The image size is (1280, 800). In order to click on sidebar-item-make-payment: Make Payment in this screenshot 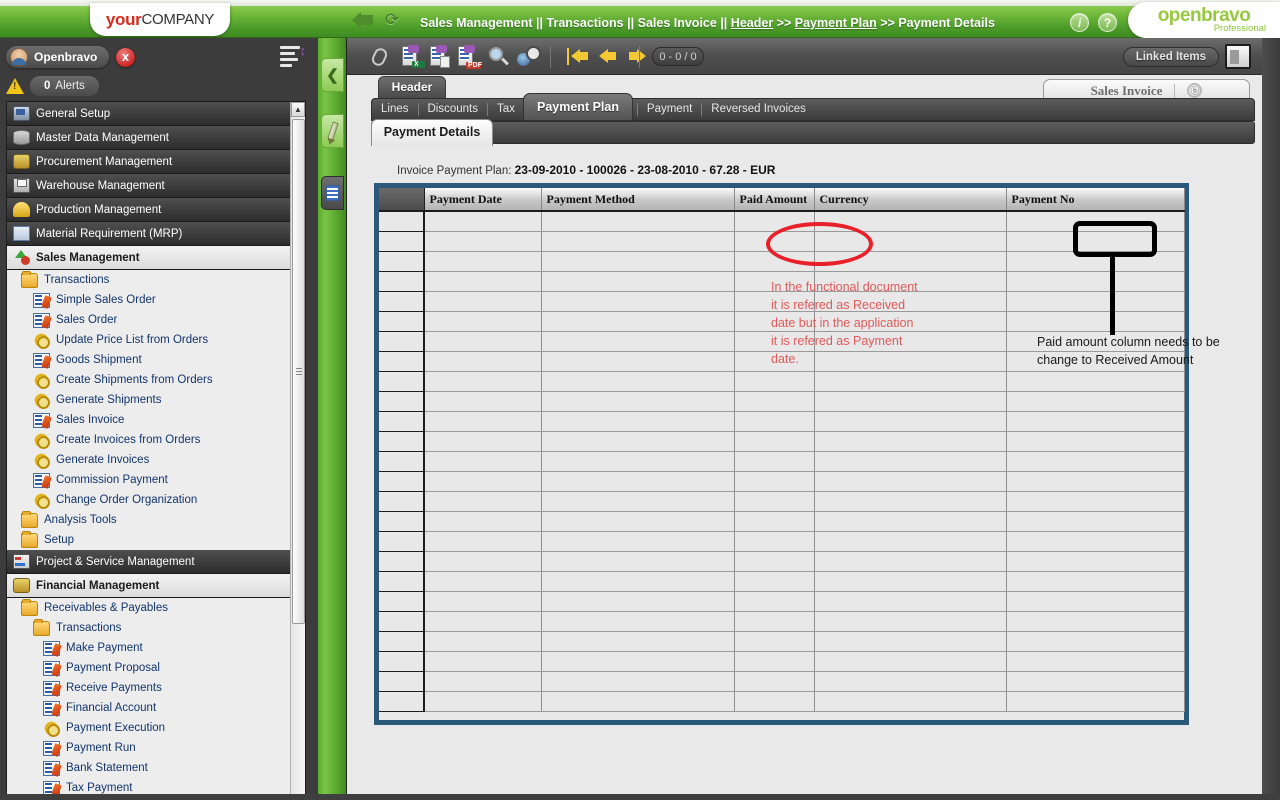, I will do `click(156, 648)`.